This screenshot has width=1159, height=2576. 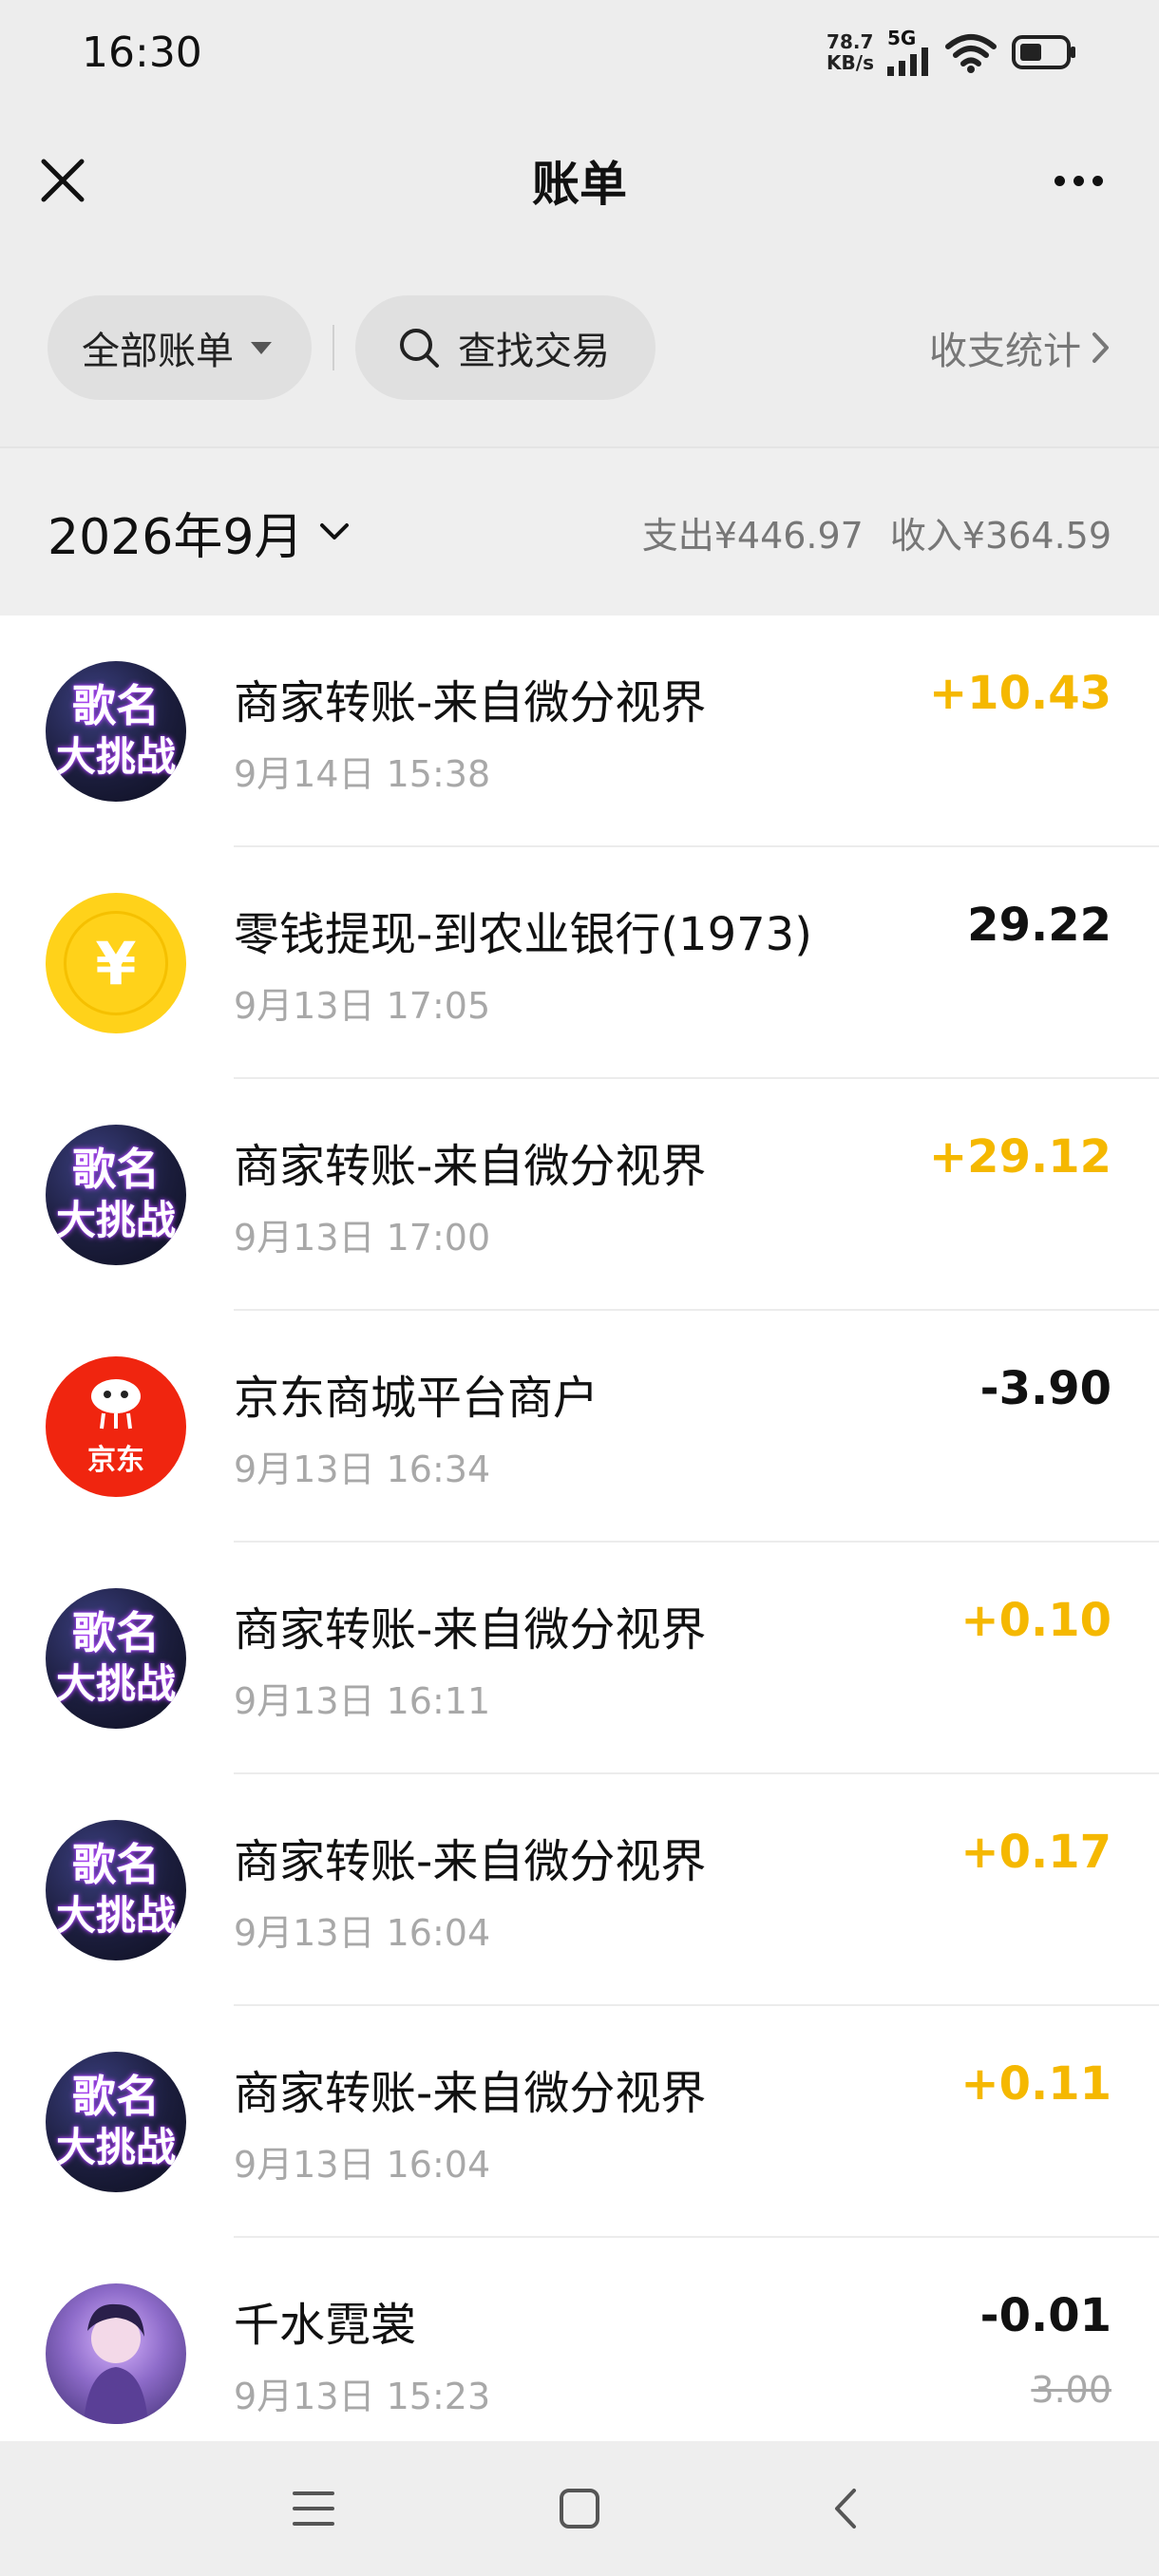 I want to click on transaction-amount: +29.12, so click(x=1020, y=1157).